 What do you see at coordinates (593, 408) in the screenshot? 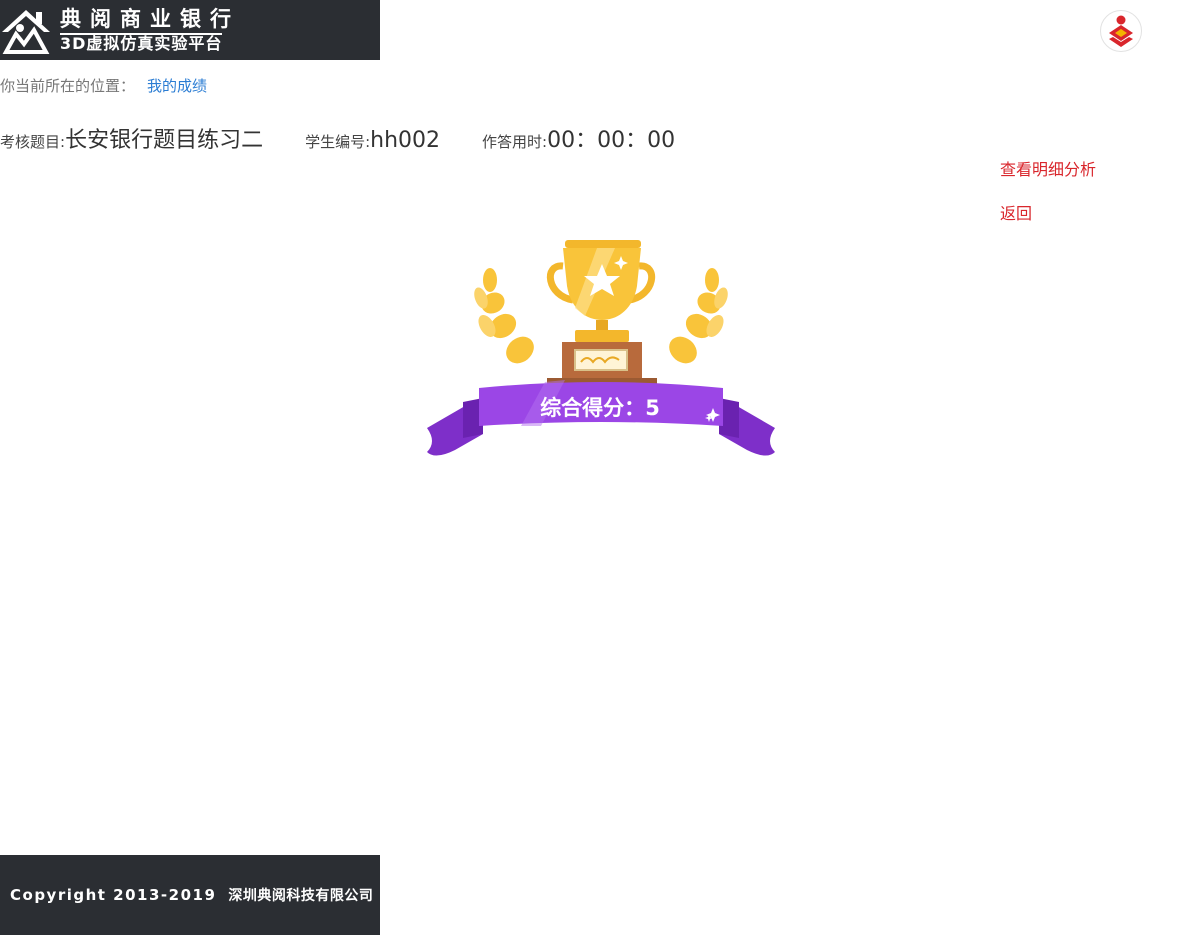
I see `score-label: 综合得分：` at bounding box center [593, 408].